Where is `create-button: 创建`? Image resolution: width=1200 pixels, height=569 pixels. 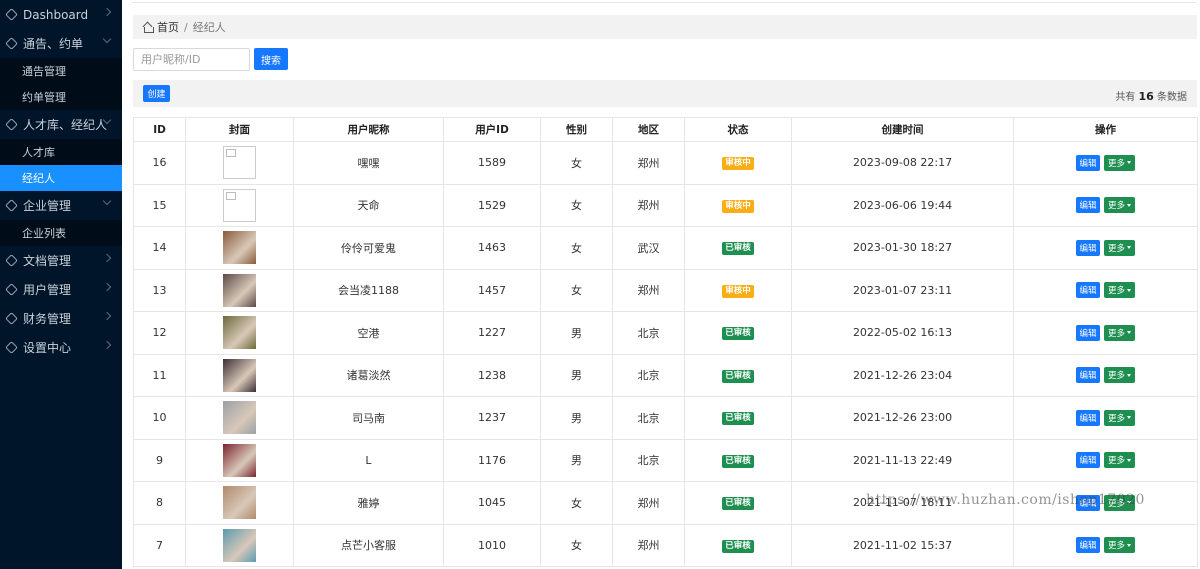
create-button: 创建 is located at coordinates (156, 93).